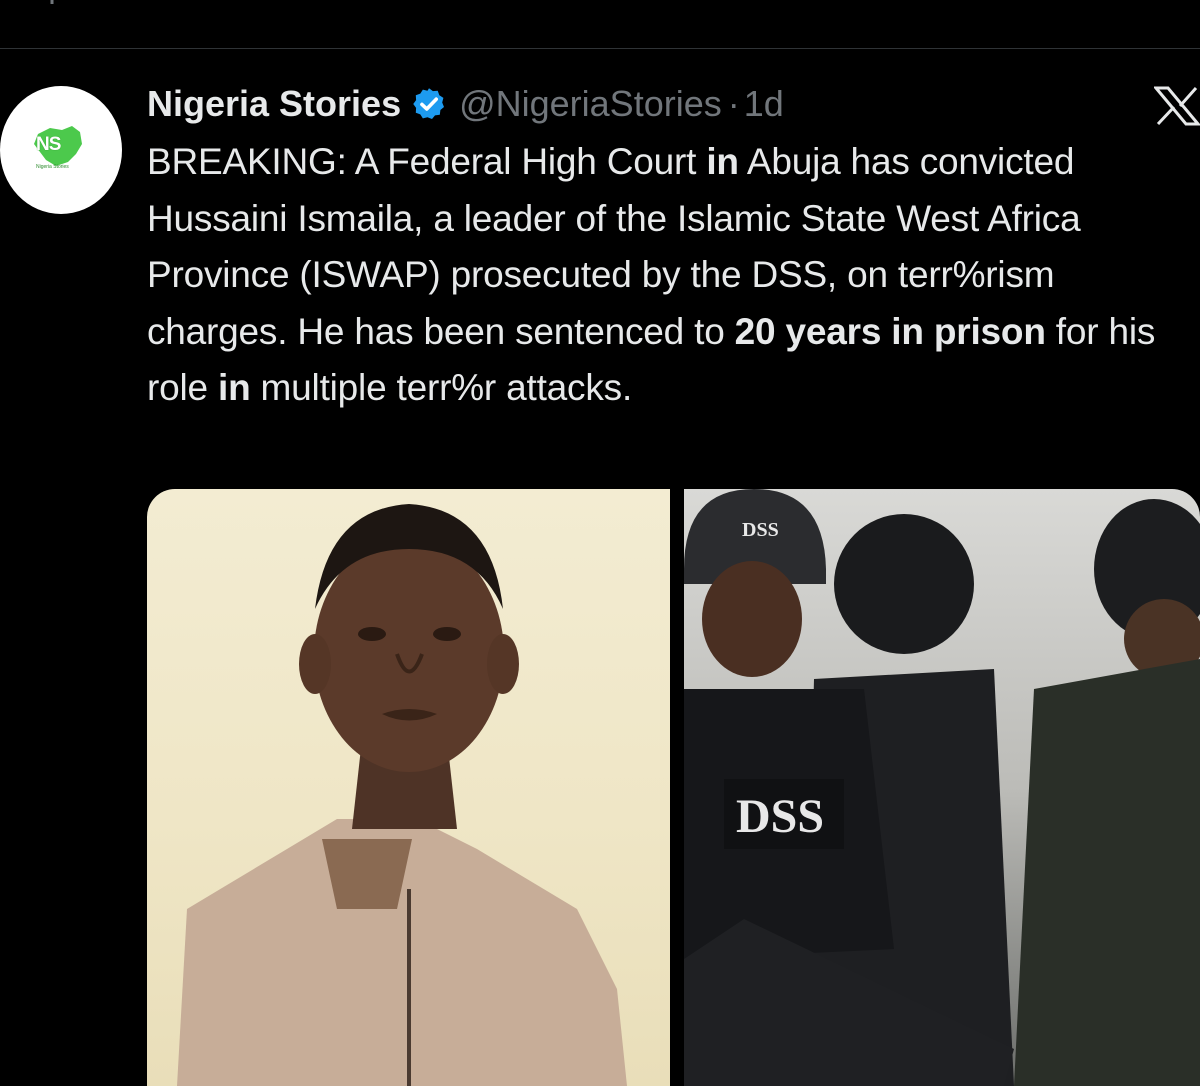 The height and width of the screenshot is (1086, 1200). I want to click on avatar: NS Nigeria Stories, so click(61, 150).